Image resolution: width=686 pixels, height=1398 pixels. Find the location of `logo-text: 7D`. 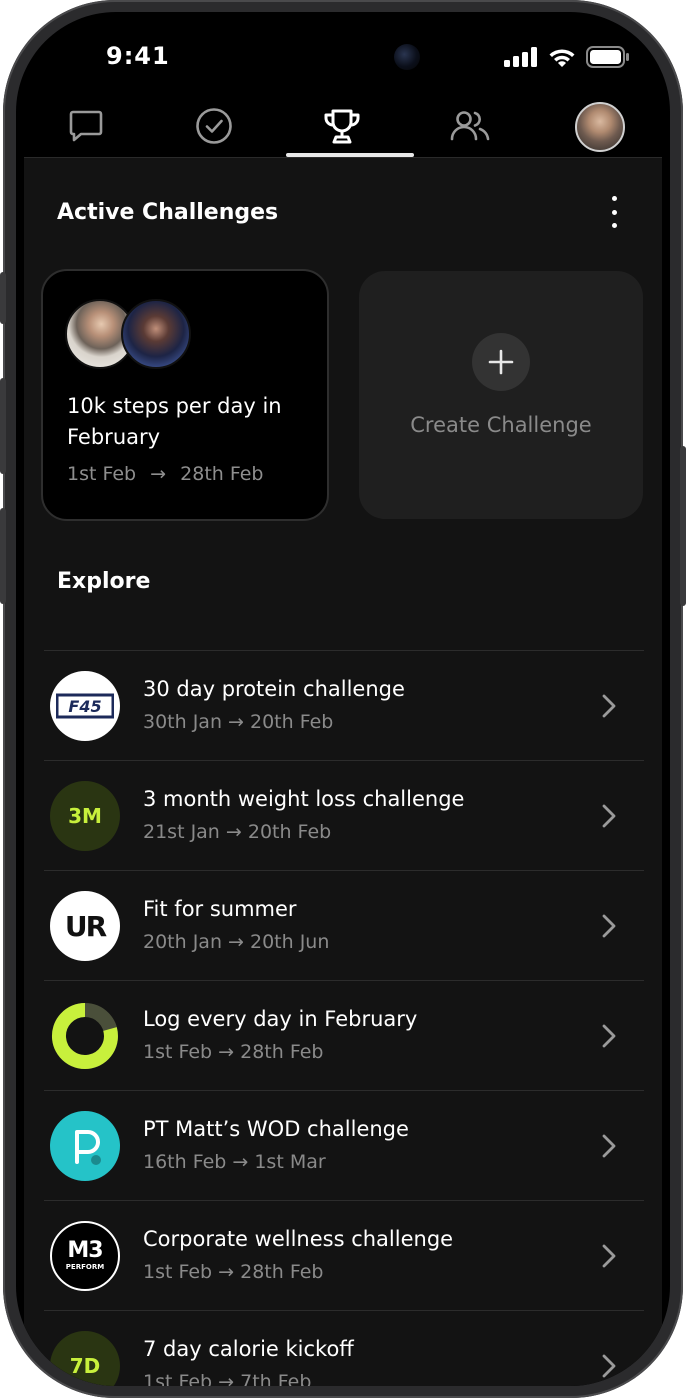

logo-text: 7D is located at coordinates (85, 1366).